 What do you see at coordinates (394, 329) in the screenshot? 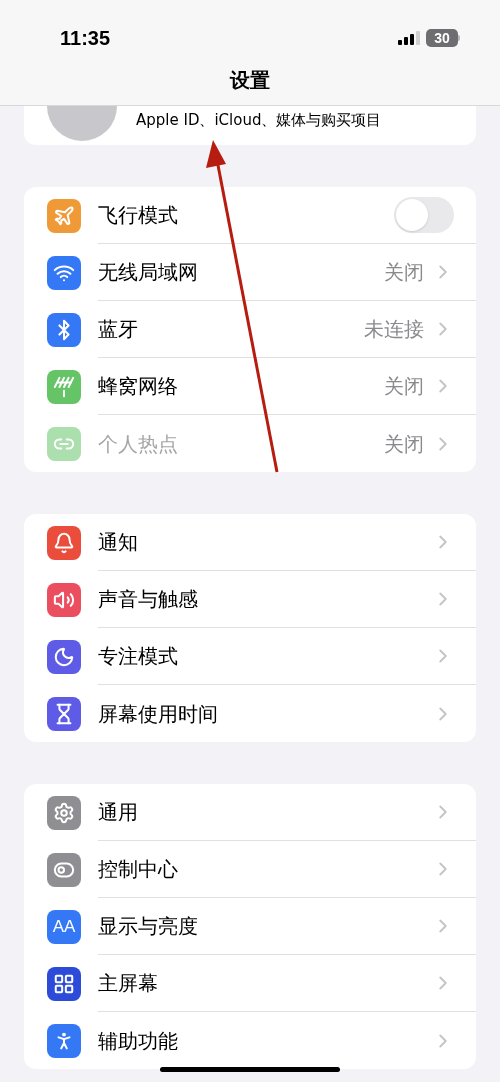
I see `setting-value: 未连接` at bounding box center [394, 329].